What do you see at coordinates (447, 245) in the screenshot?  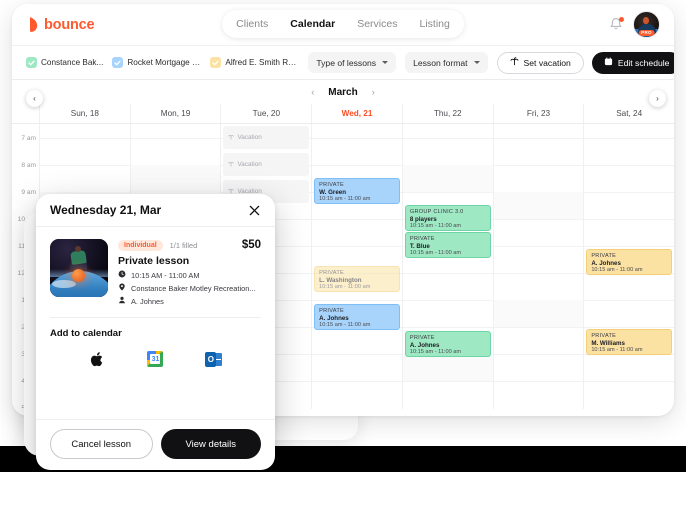 I see `calendar-event: PRIVATE T. Blue 10:15 am - 11:00 am` at bounding box center [447, 245].